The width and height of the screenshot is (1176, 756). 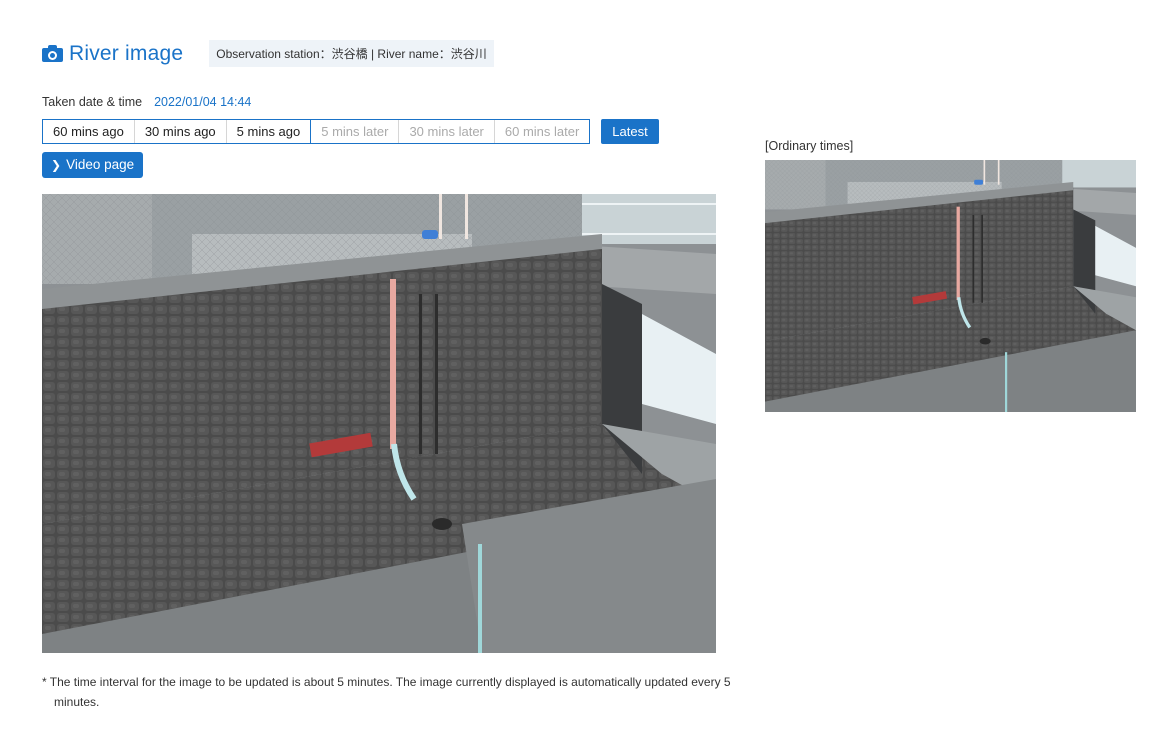 I want to click on taken-label: Taken date & time, so click(x=92, y=102).